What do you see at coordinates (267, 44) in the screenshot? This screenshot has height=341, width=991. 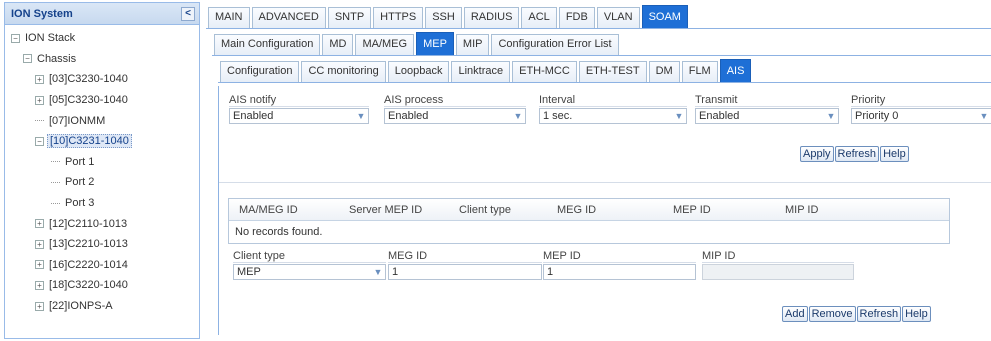 I see `subtab-main-configuration: Main Configuration` at bounding box center [267, 44].